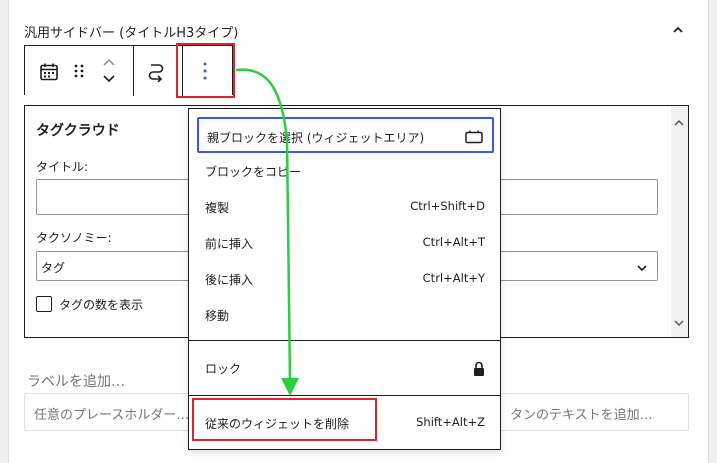  What do you see at coordinates (345, 243) in the screenshot?
I see `menu-item-insert-before: 前に挿入 Ctrl+Alt+T` at bounding box center [345, 243].